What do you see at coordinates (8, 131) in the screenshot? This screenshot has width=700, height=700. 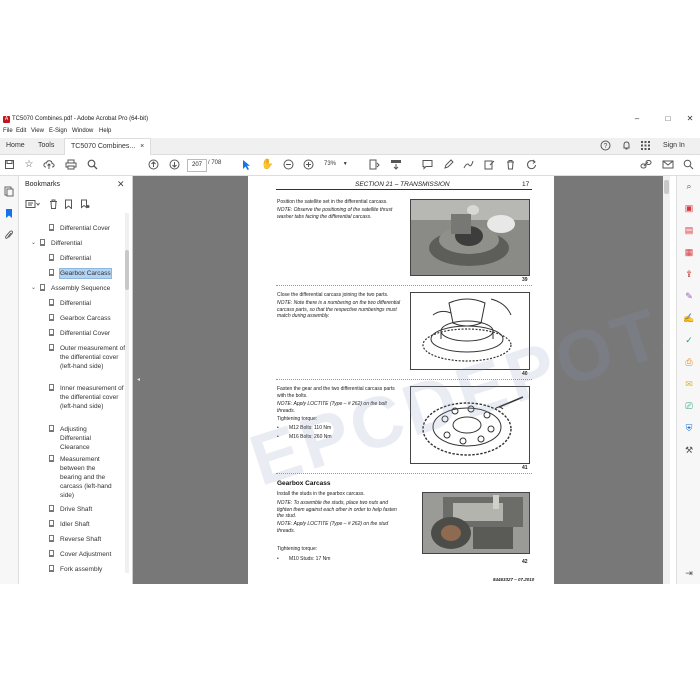 I see `menu-file: File` at bounding box center [8, 131].